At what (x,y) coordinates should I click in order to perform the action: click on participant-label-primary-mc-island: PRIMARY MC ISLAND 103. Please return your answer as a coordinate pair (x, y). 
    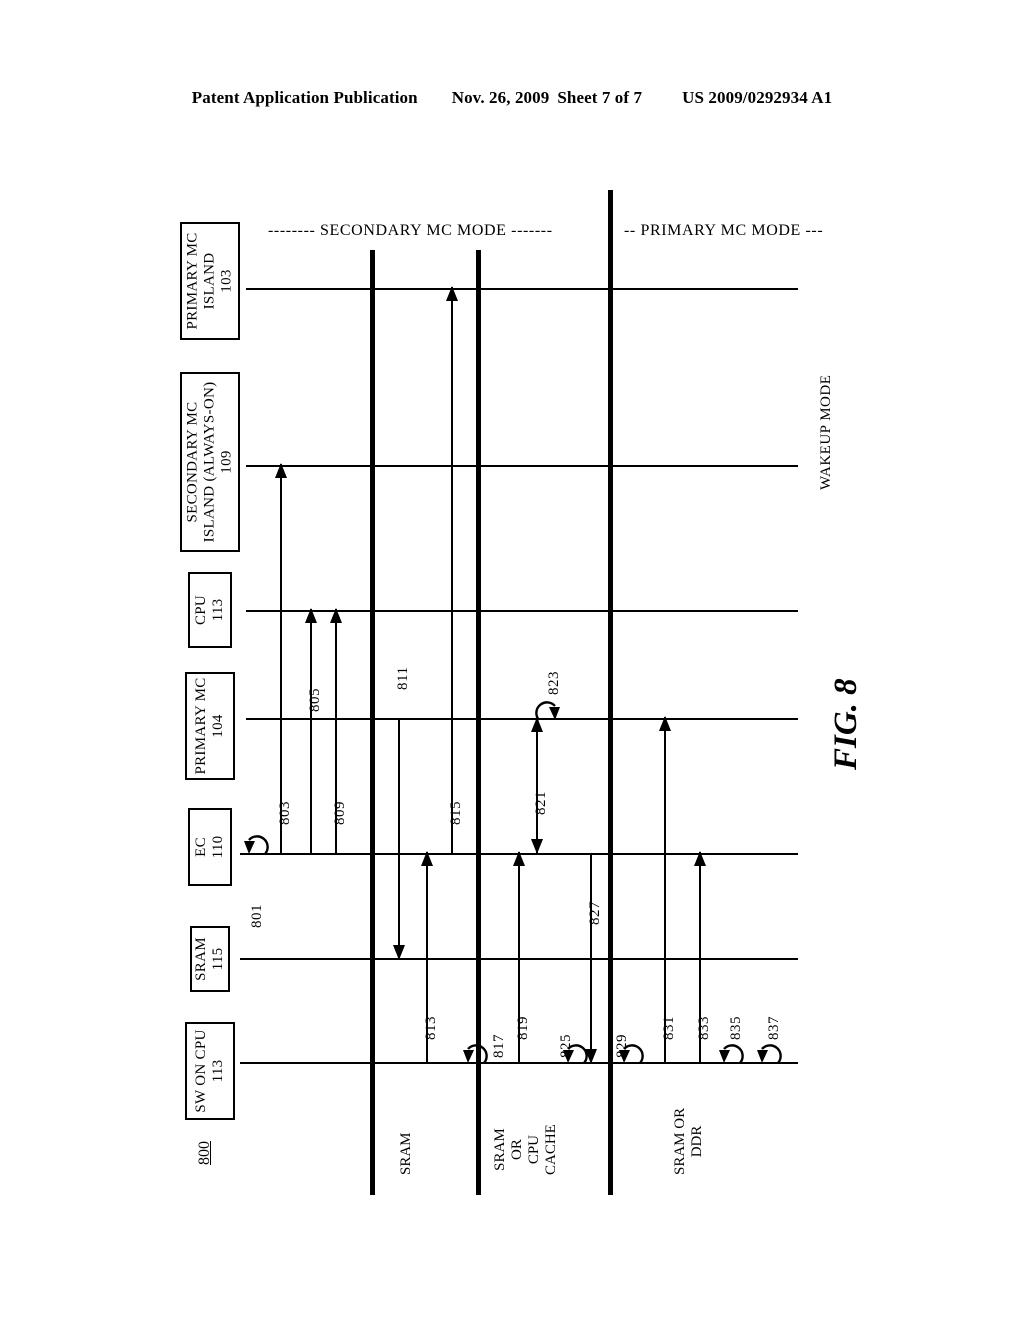
    Looking at the image, I should click on (209, 281).